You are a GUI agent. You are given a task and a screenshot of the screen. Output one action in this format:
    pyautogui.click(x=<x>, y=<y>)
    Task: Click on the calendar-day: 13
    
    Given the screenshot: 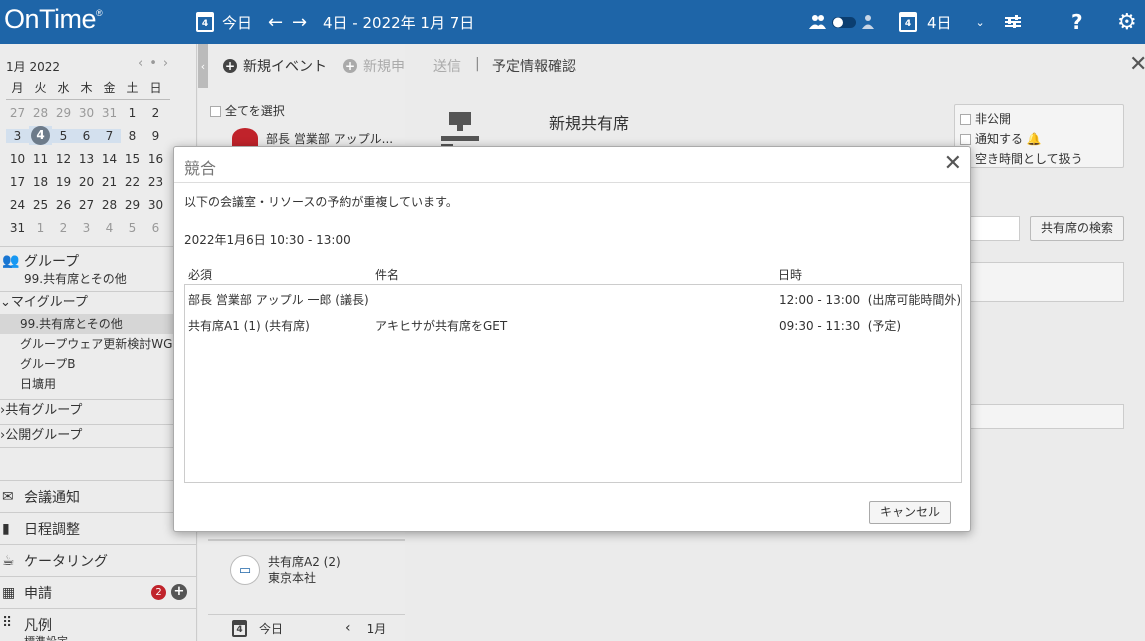 What is the action you would take?
    pyautogui.click(x=86, y=159)
    